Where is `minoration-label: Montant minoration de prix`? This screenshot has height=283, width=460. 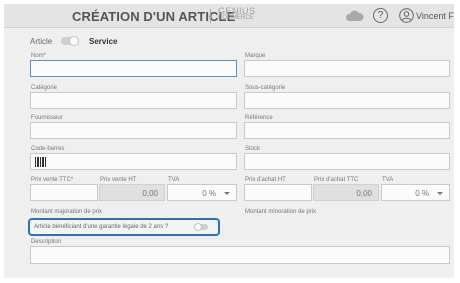 minoration-label: Montant minoration de prix is located at coordinates (281, 212).